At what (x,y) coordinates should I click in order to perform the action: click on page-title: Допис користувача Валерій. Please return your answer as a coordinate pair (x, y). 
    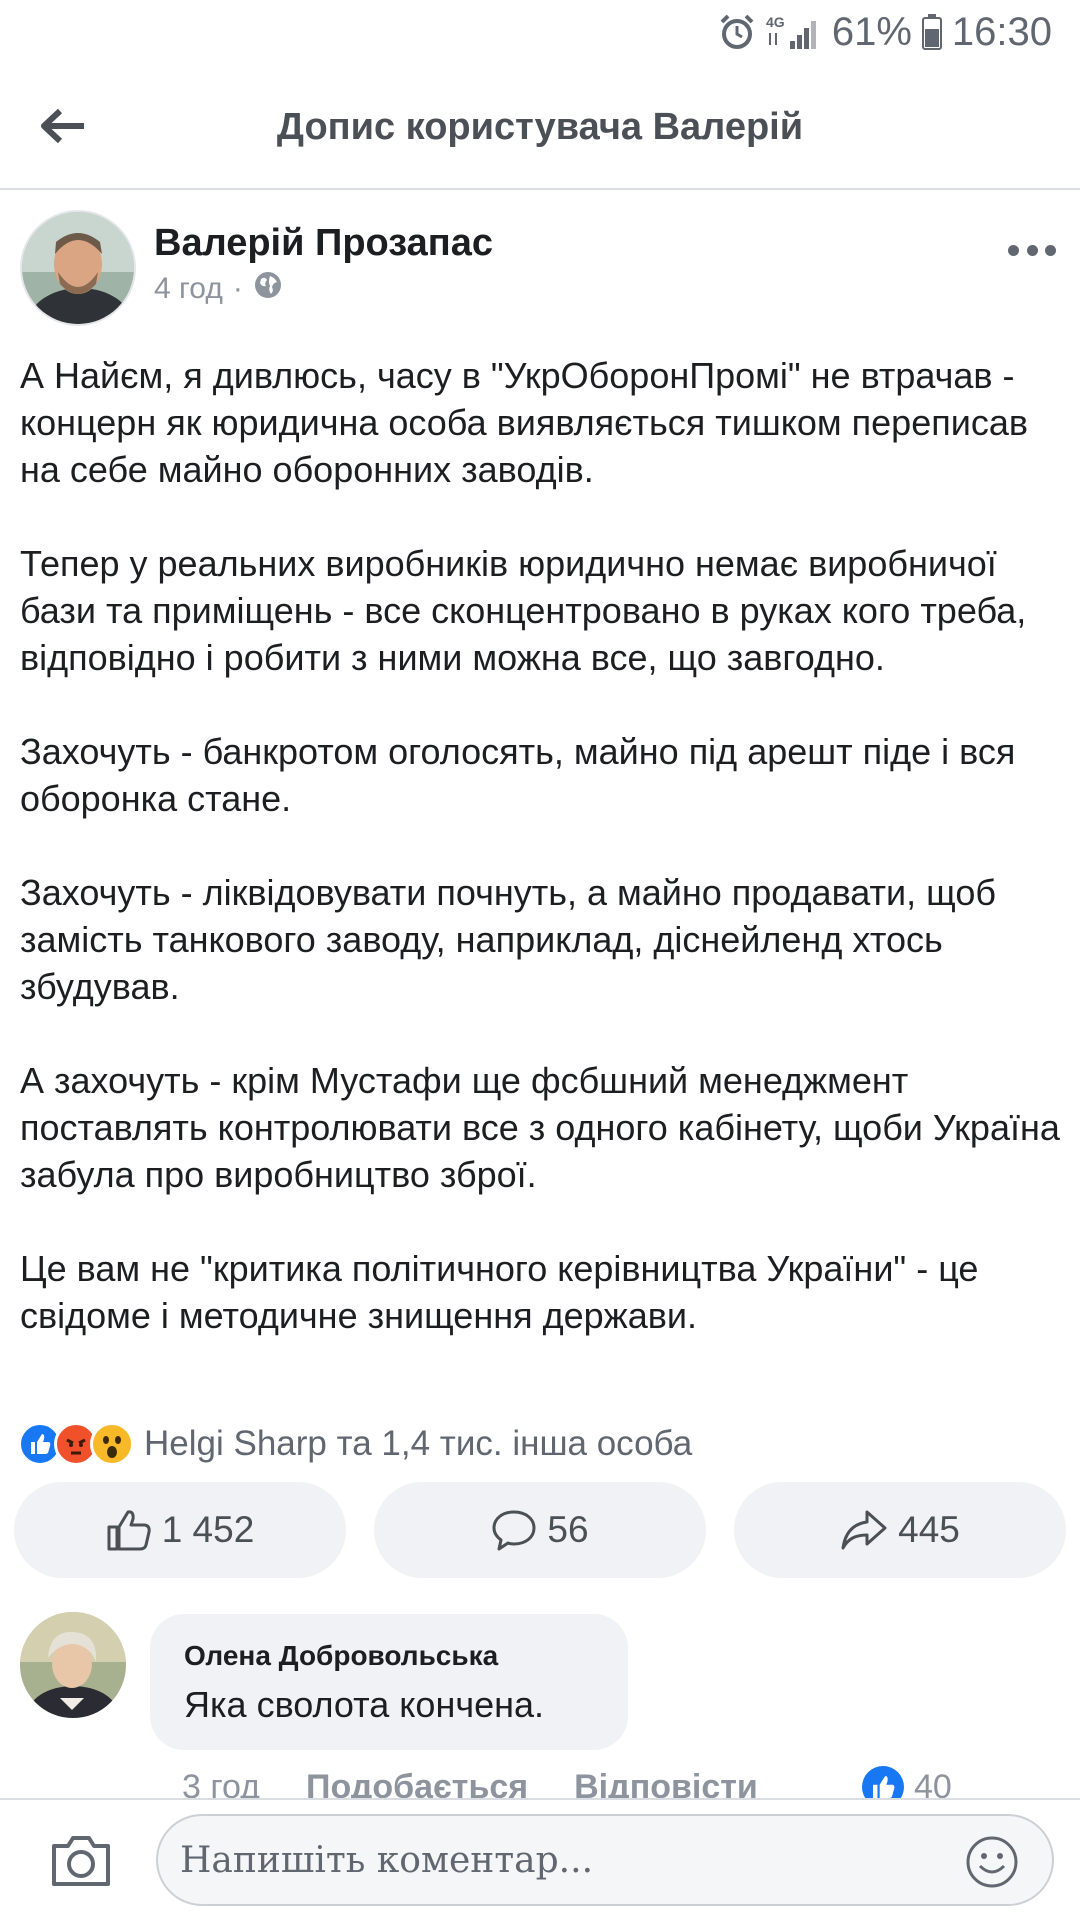
    Looking at the image, I should click on (540, 127).